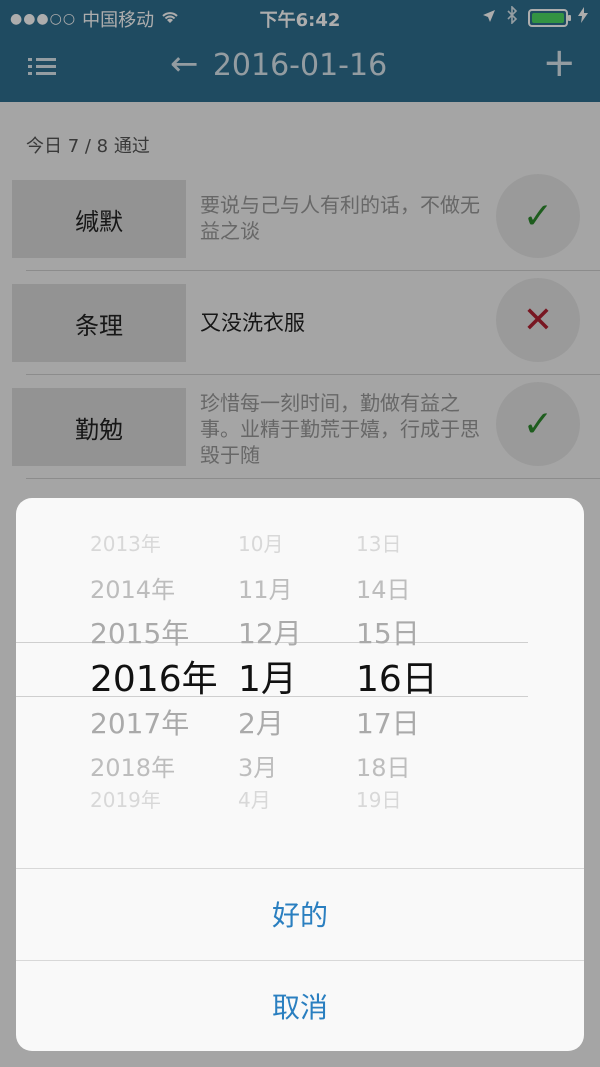  Describe the element at coordinates (388, 632) in the screenshot. I see `day-option: 15日` at that location.